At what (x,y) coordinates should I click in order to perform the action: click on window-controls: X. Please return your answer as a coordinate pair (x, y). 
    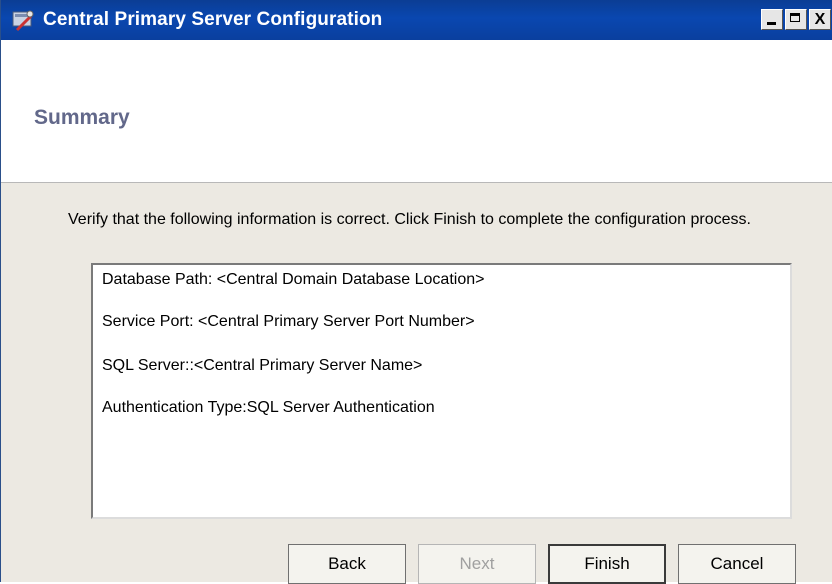
    Looking at the image, I should click on (796, 19).